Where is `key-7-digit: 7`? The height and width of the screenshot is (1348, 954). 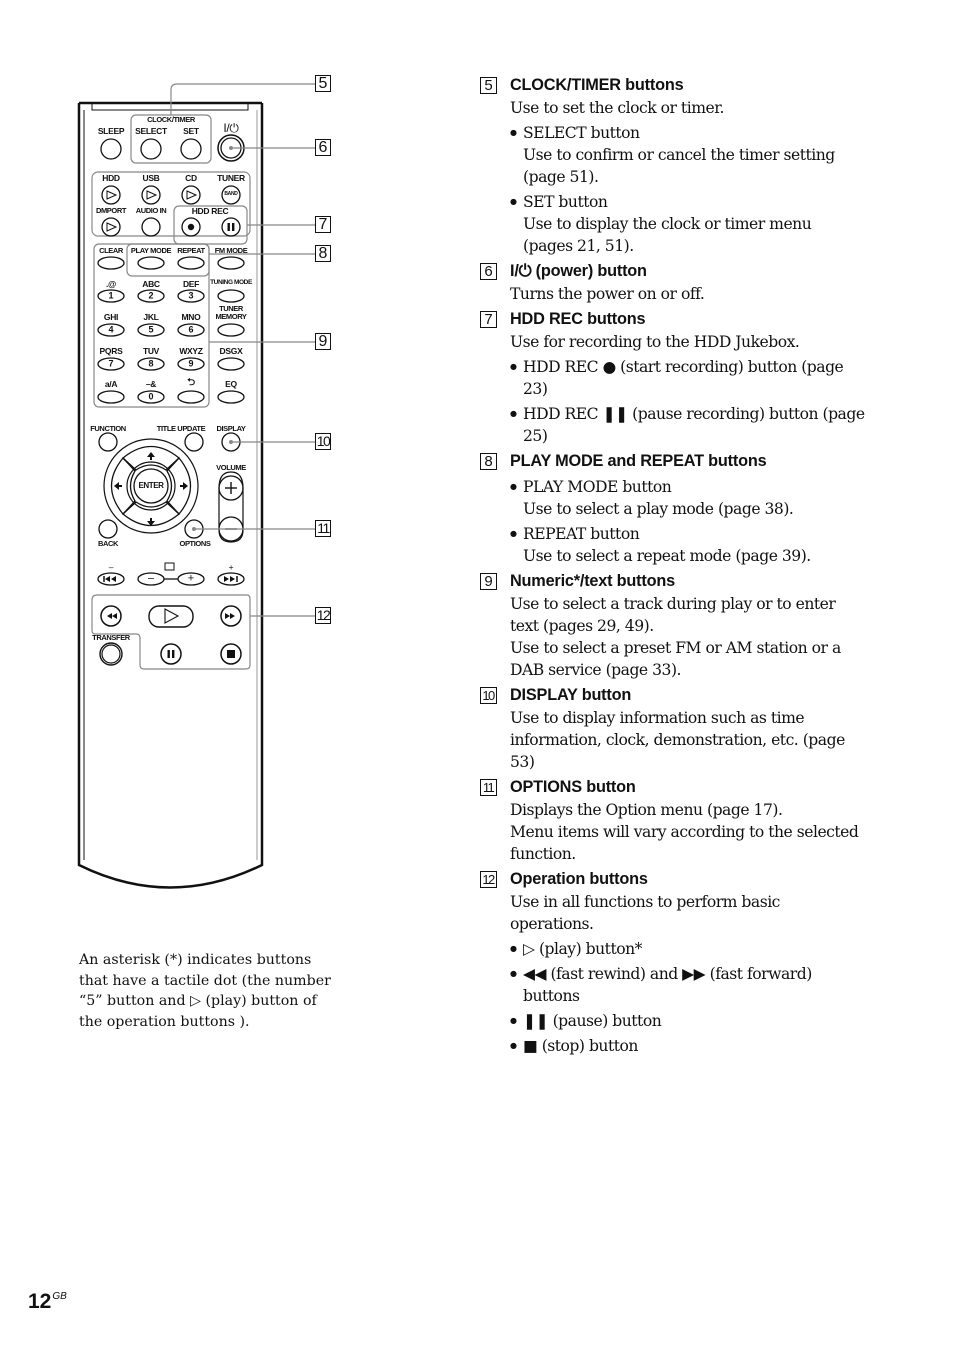
key-7-digit: 7 is located at coordinates (111, 363).